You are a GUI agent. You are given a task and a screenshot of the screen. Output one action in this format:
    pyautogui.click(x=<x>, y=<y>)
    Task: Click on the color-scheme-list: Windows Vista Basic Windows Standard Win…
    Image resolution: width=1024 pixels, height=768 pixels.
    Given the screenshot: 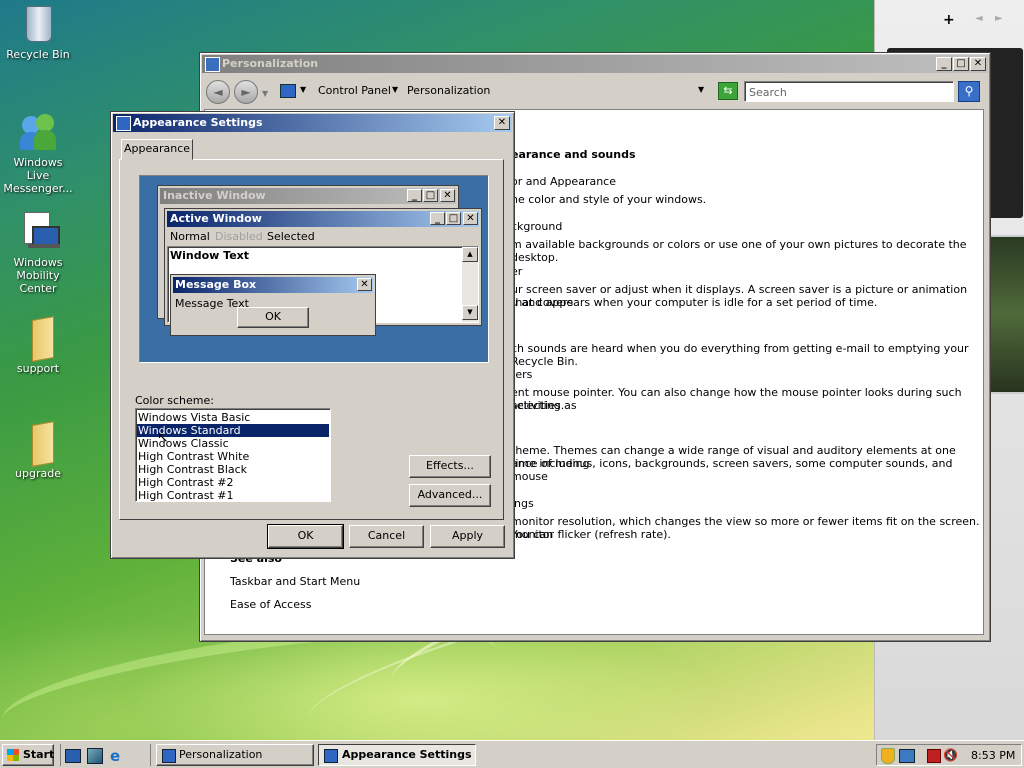 What is the action you would take?
    pyautogui.click(x=233, y=455)
    